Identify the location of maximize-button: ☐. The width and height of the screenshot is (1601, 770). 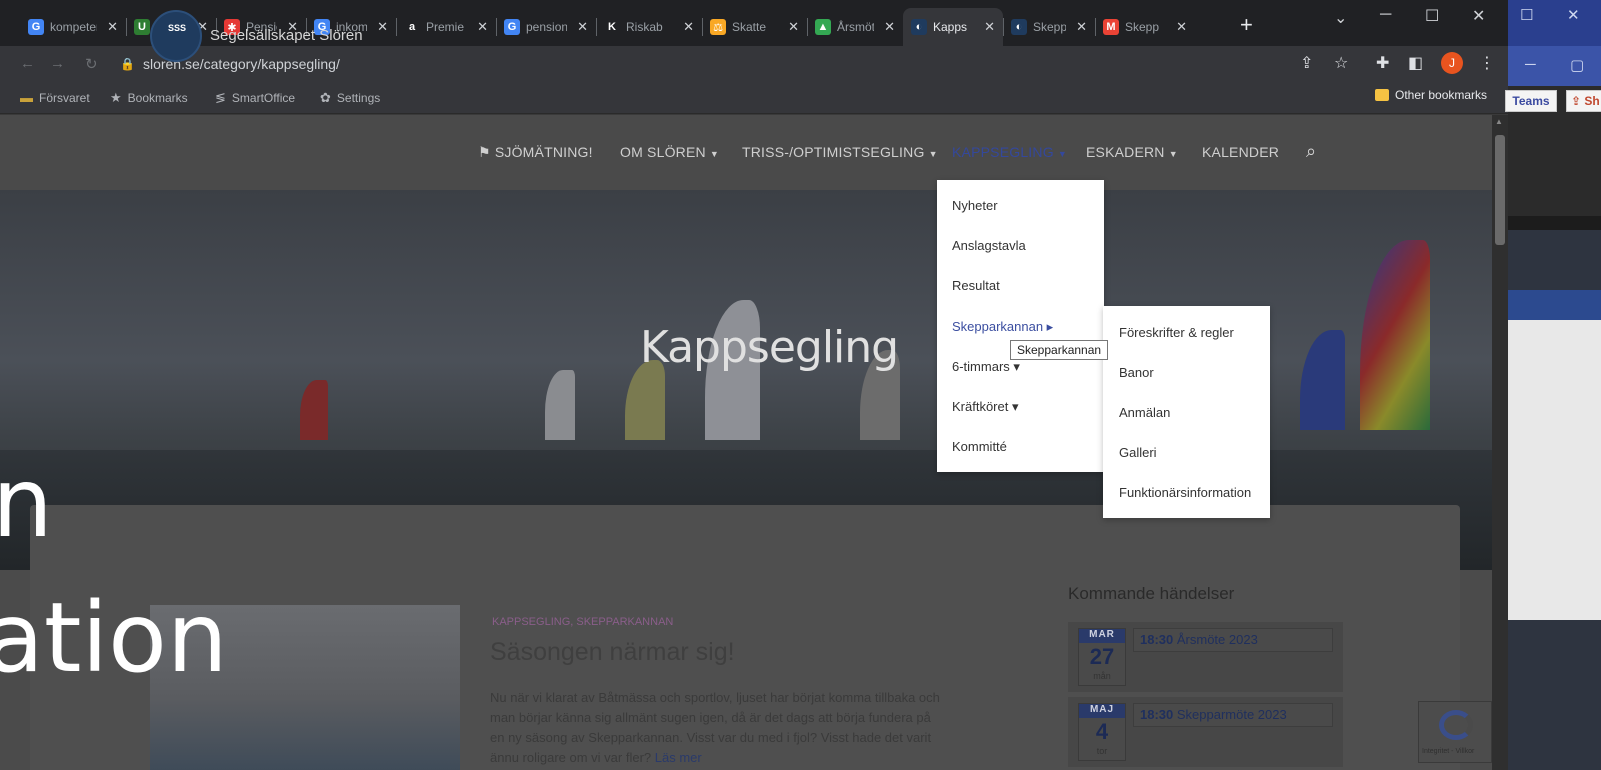
(1432, 16).